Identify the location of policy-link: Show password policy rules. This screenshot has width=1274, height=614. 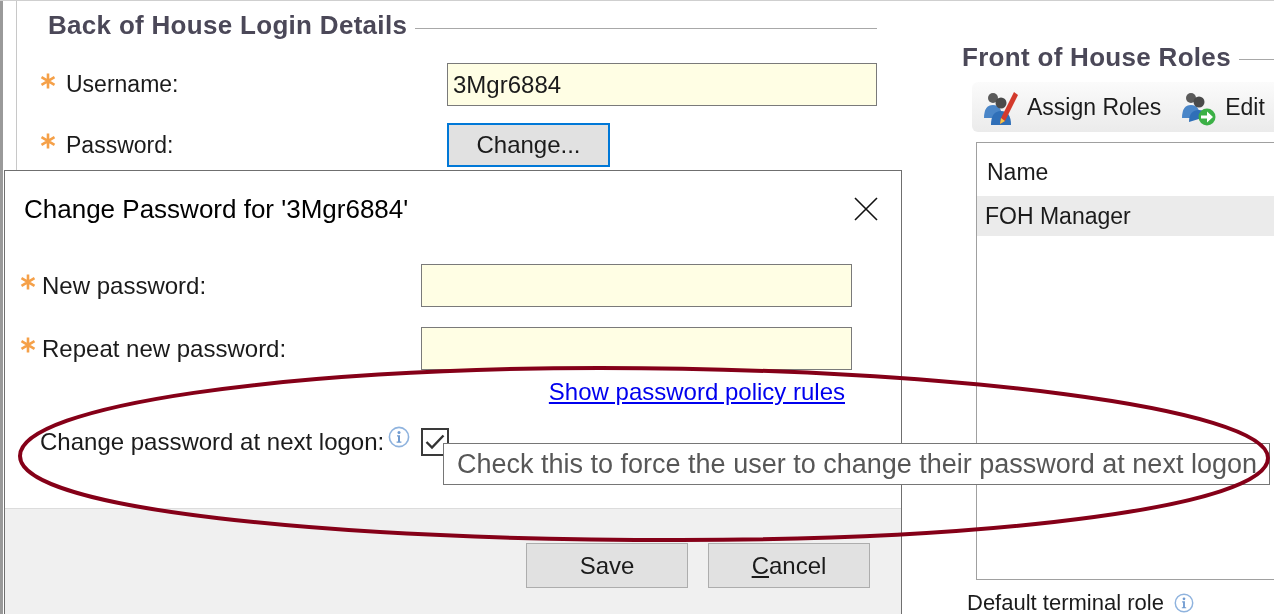
(696, 392).